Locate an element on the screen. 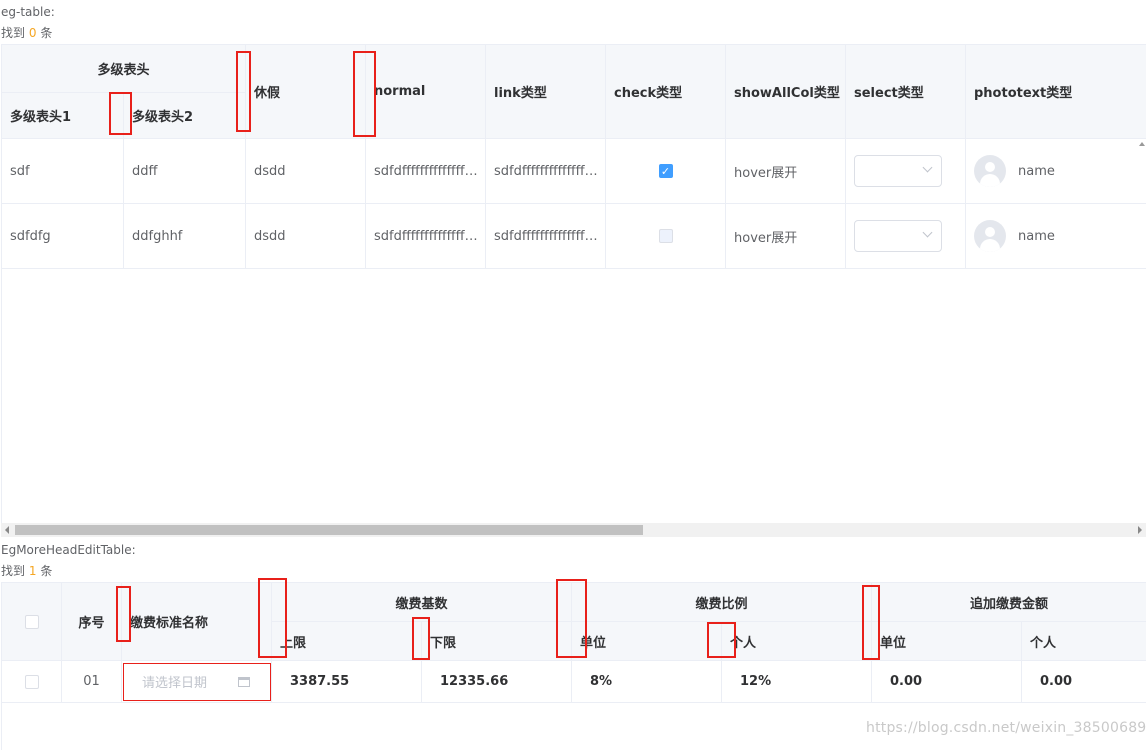  header-unit: 单位 is located at coordinates (647, 641).